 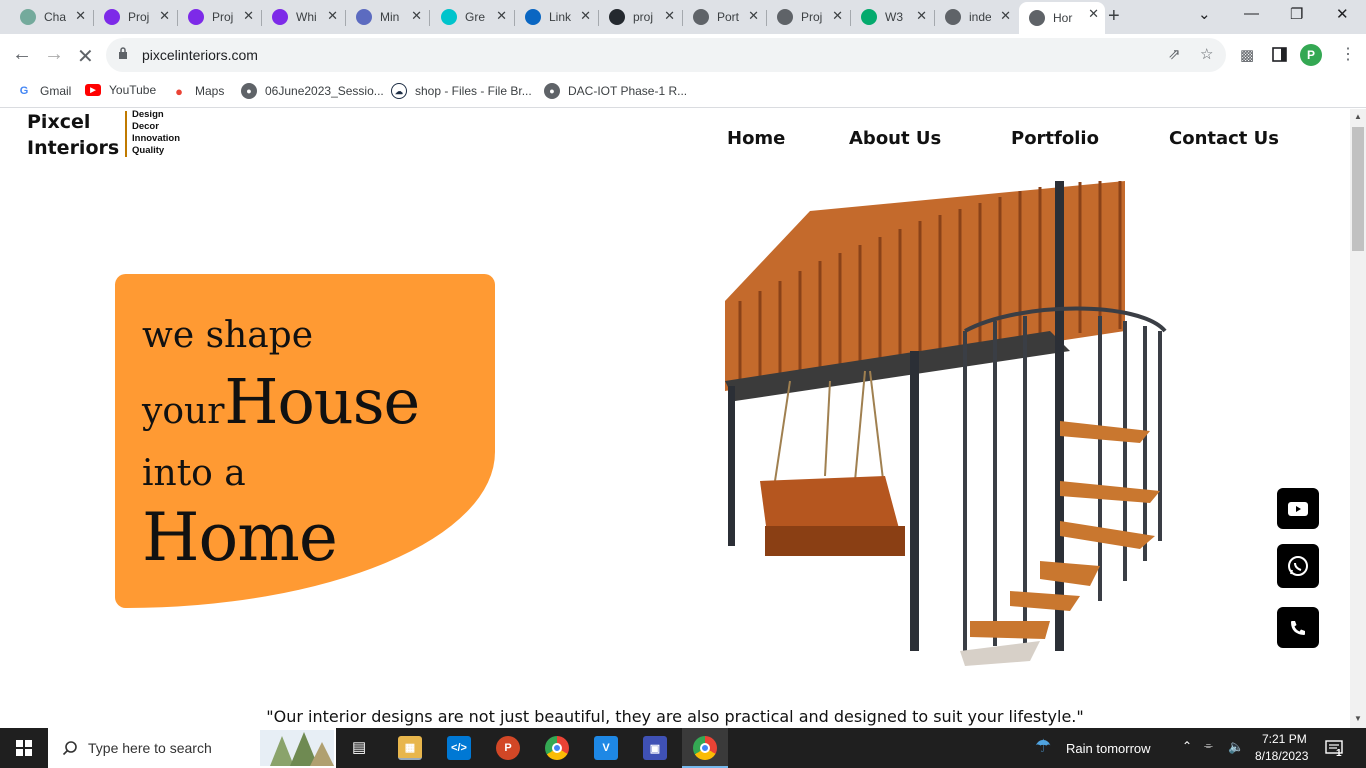 What do you see at coordinates (666, 55) in the screenshot?
I see `address-bar: pixcelinteriors.com ⇗ ☆` at bounding box center [666, 55].